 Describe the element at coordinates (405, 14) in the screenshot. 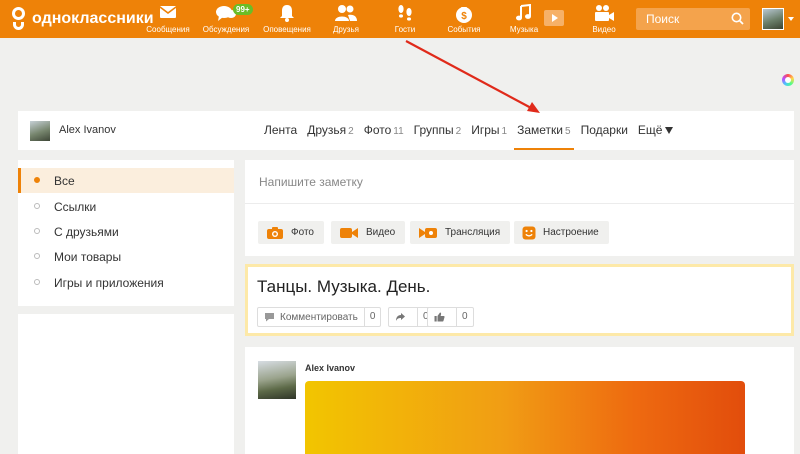

I see `footprints-icon` at that location.